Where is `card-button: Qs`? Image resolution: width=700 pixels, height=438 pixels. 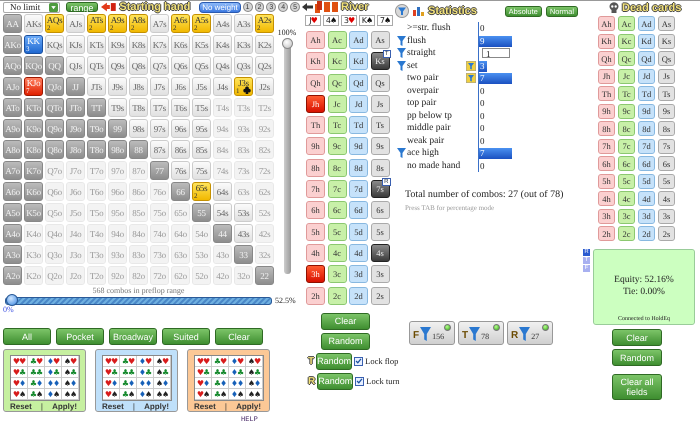
card-button: Qs is located at coordinates (380, 83).